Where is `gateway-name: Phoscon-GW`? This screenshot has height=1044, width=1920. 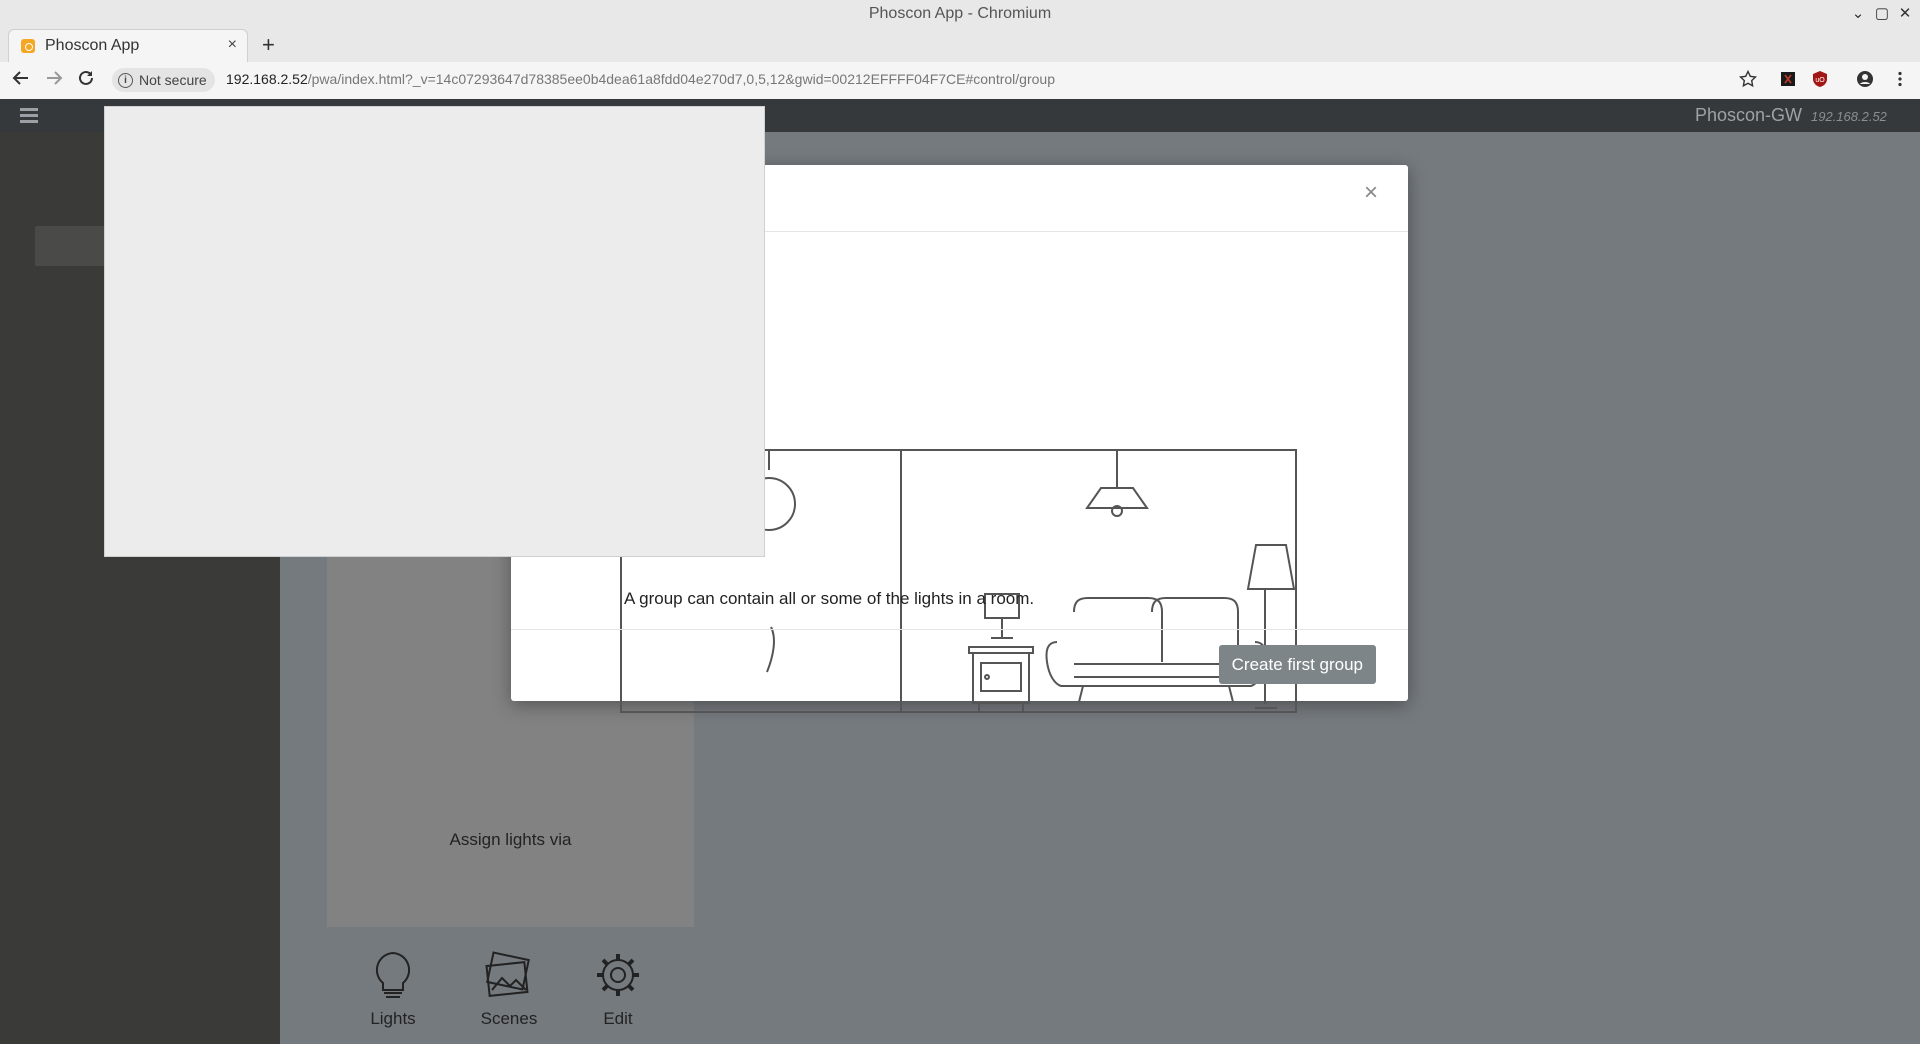 gateway-name: Phoscon-GW is located at coordinates (1749, 115).